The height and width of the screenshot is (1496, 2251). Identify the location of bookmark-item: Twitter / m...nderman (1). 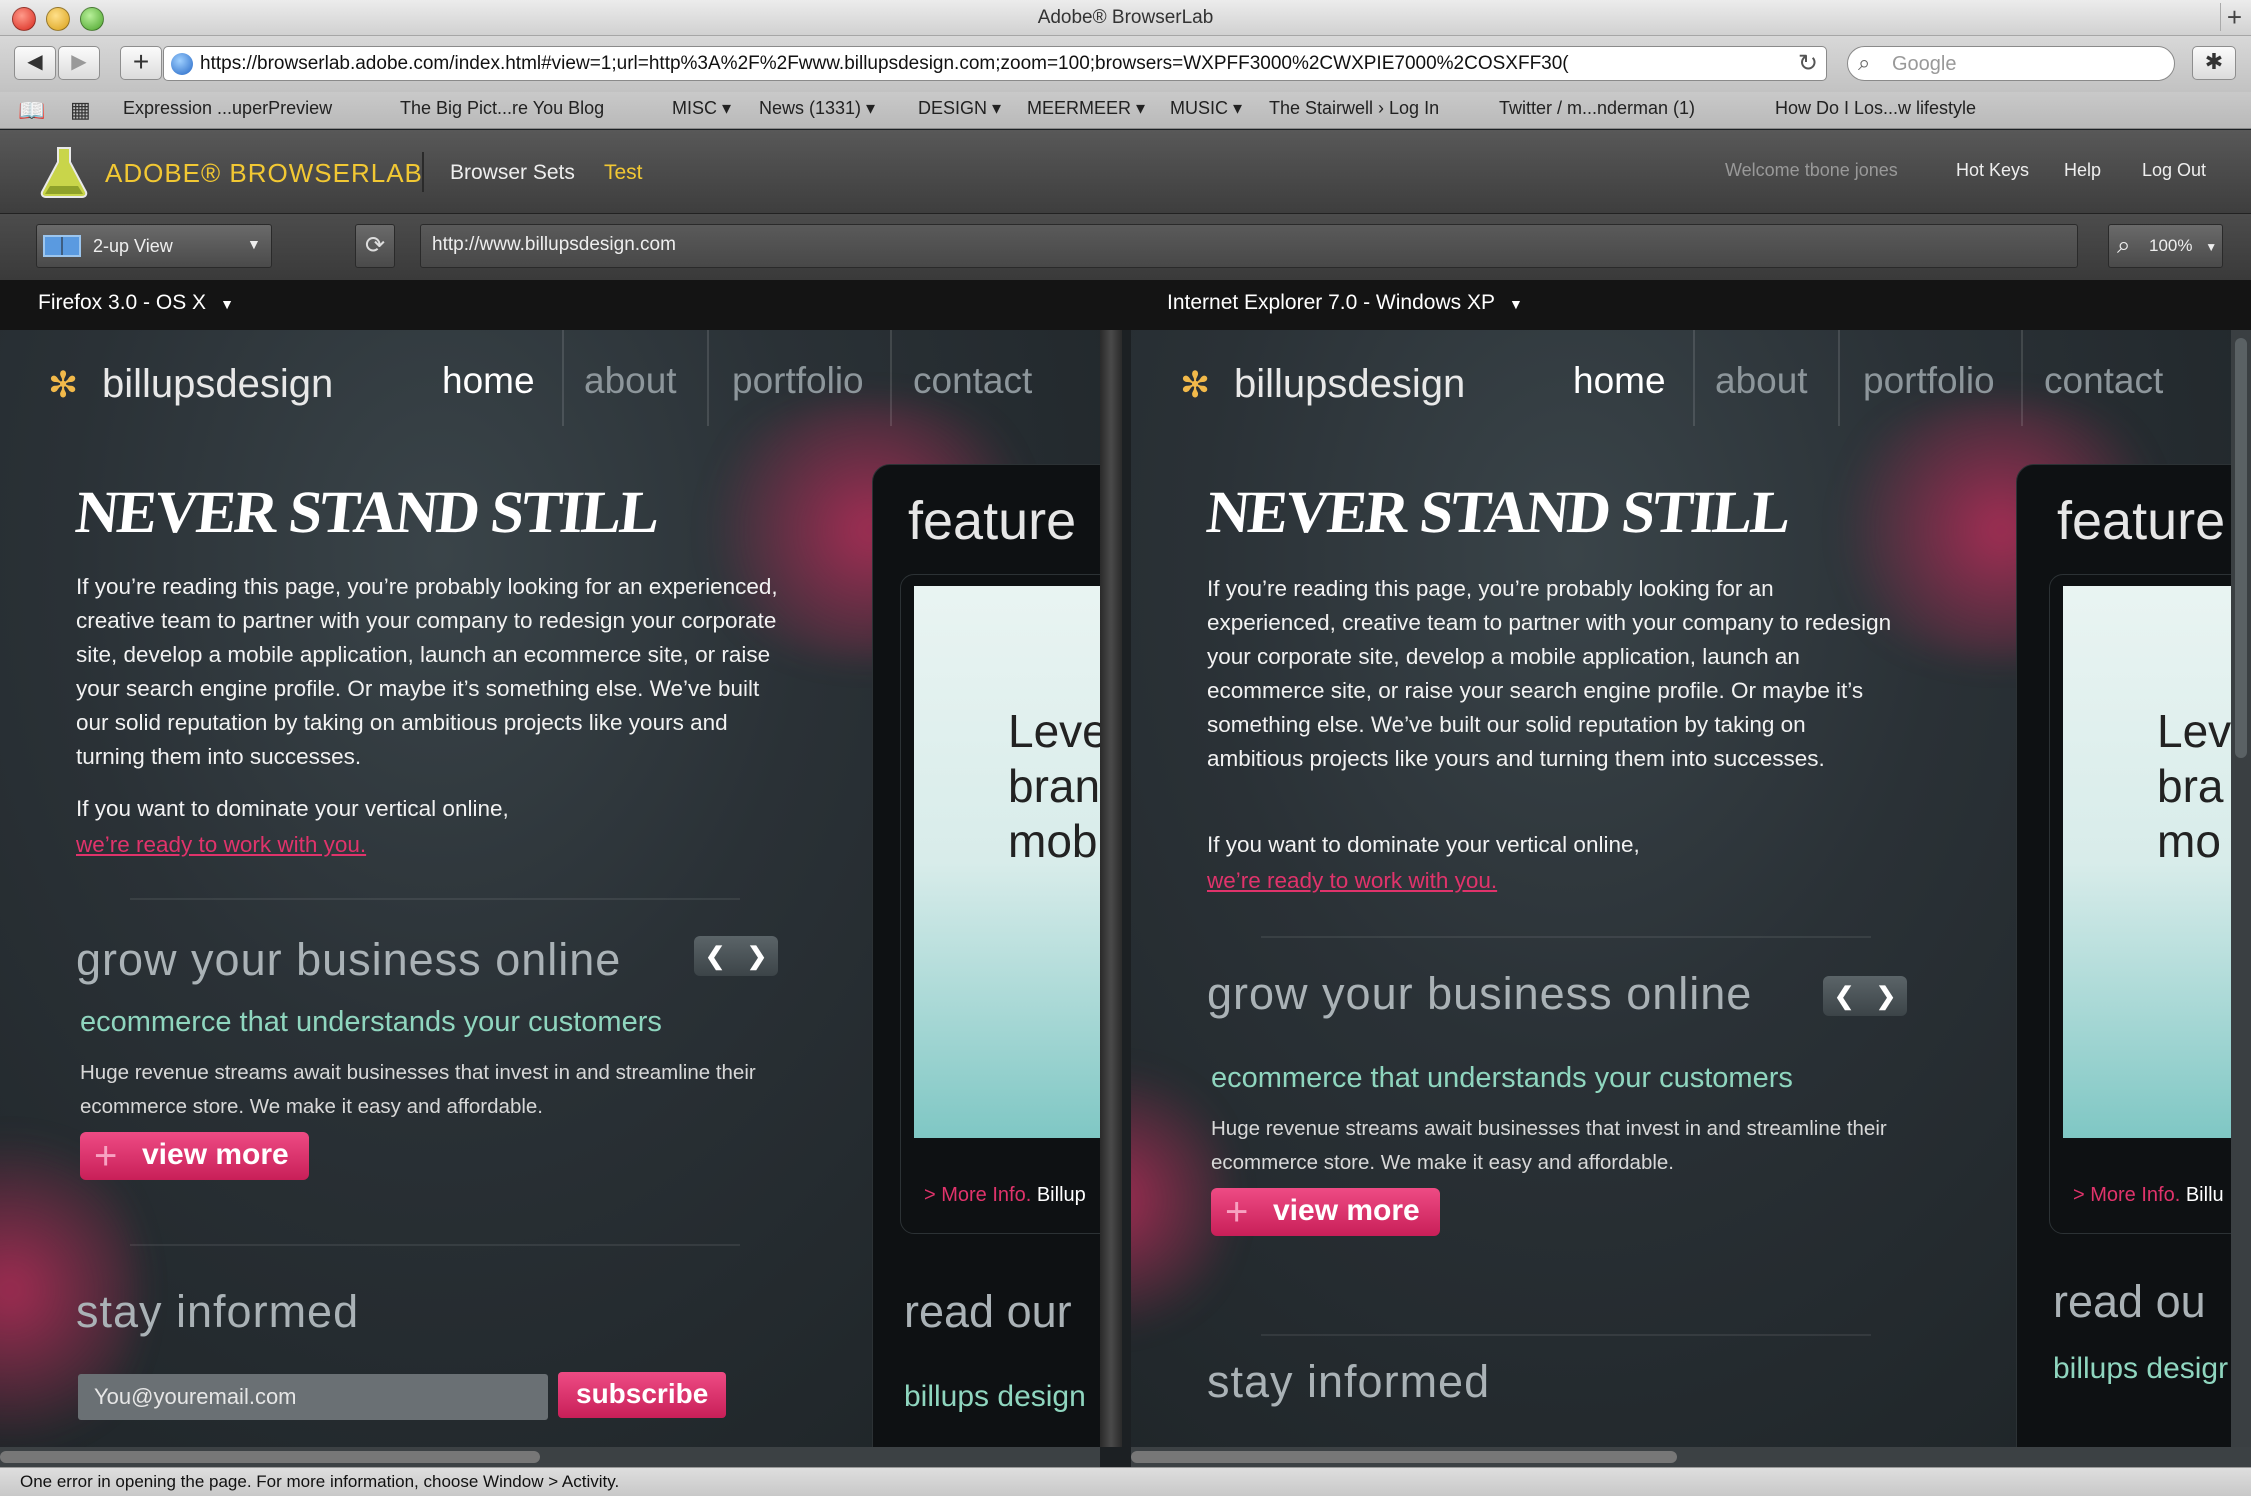
(1597, 108).